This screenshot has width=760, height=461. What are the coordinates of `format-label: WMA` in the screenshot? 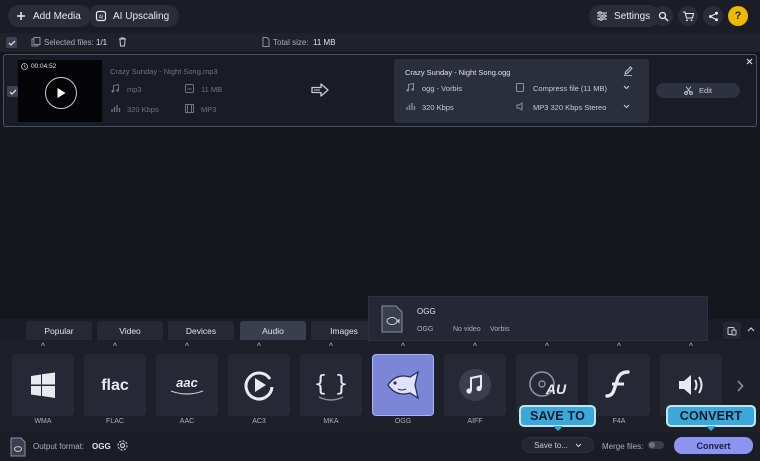 It's located at (43, 421).